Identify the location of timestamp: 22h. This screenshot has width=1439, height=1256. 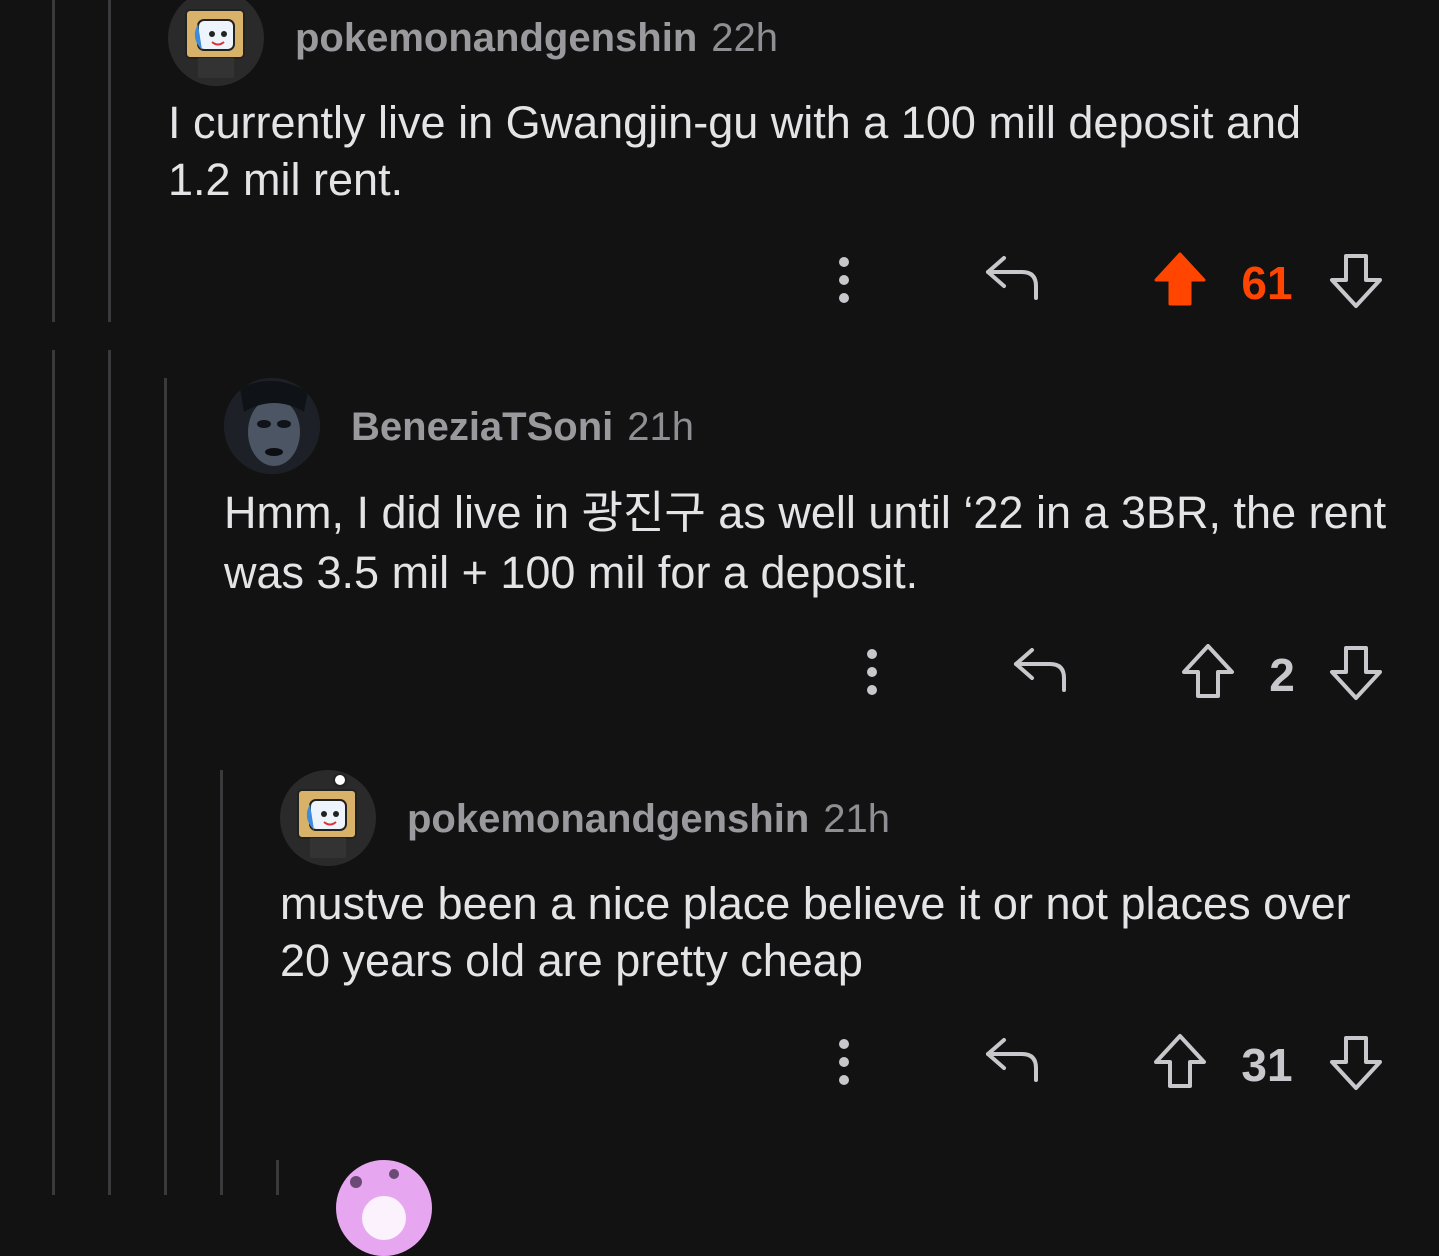
(744, 38).